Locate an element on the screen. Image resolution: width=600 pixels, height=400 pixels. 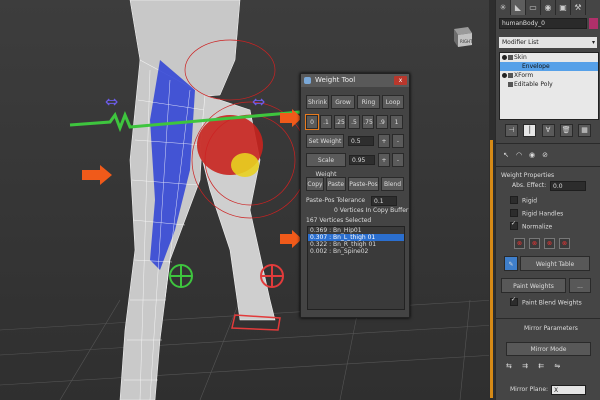
stack-item-editable-poly: Editable Poly is located at coordinates (549, 84).